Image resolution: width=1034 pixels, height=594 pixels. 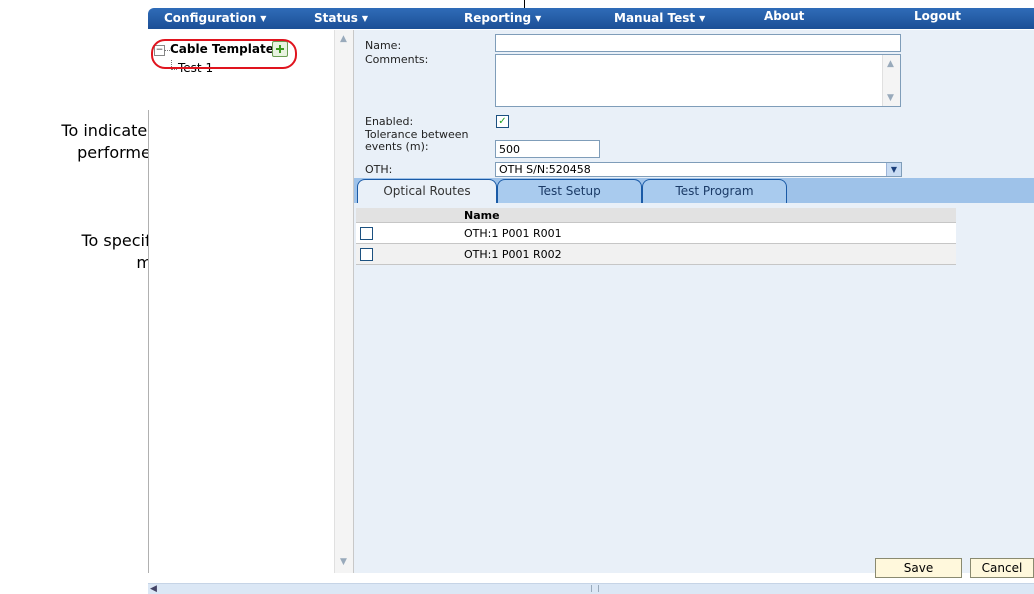 I want to click on comments-textarea: ▲ ▼, so click(x=698, y=80).